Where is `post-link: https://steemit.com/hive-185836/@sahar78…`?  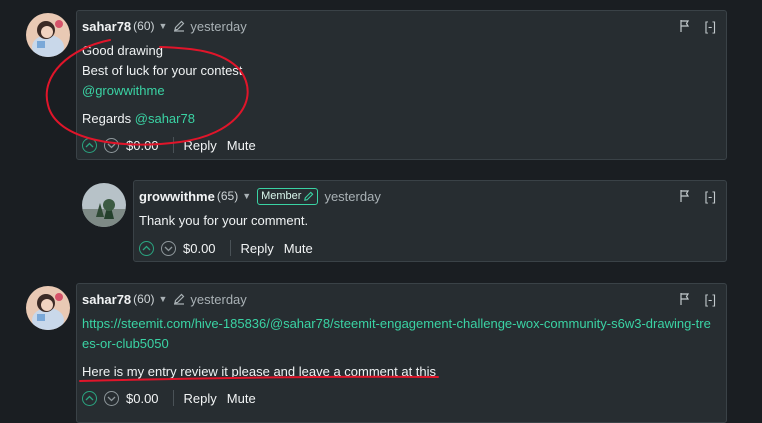 post-link: https://steemit.com/hive-185836/@sahar78… is located at coordinates (399, 334).